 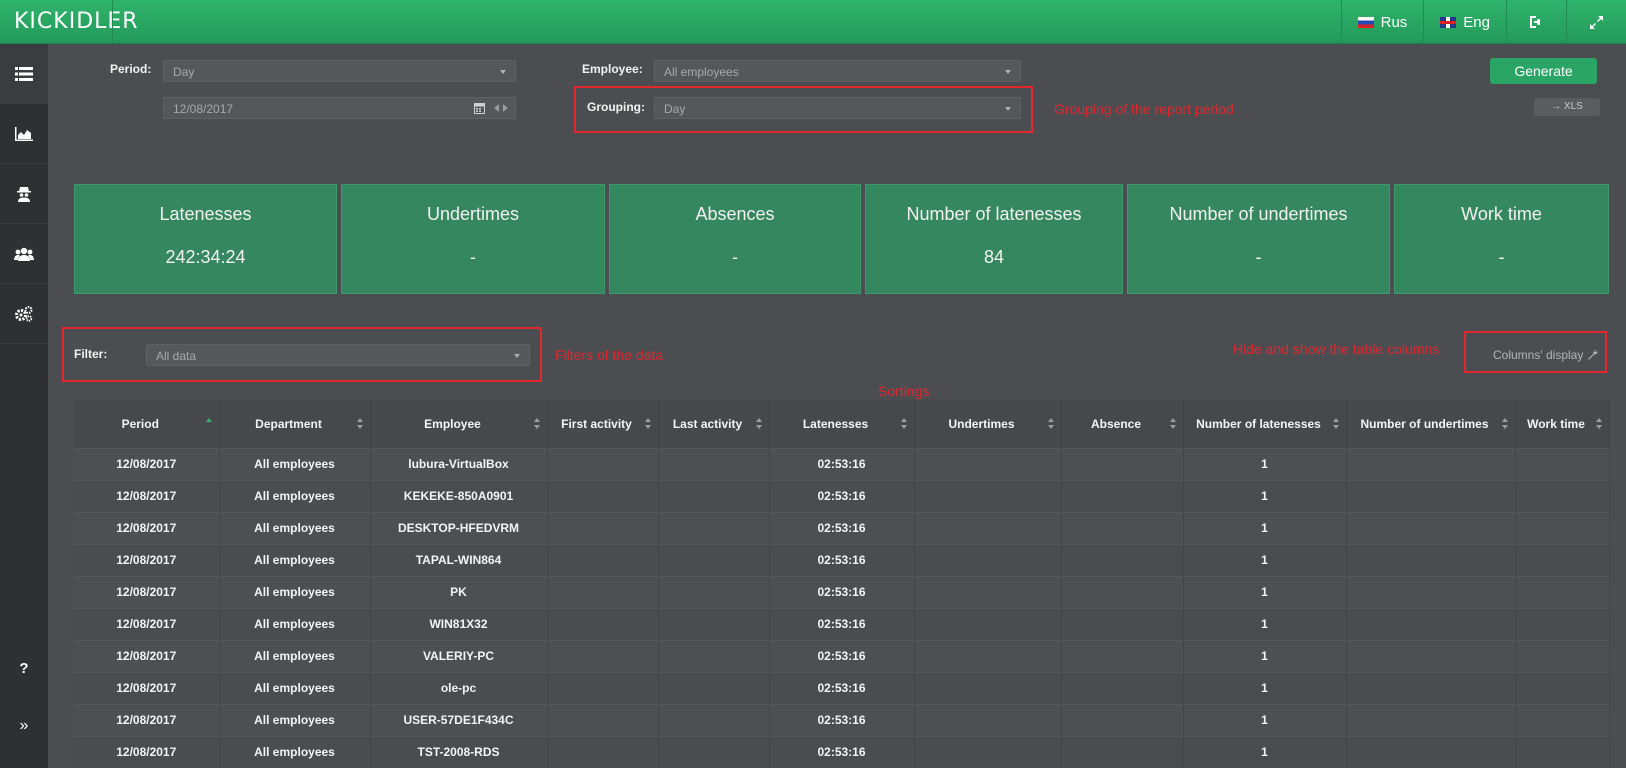 What do you see at coordinates (842, 591) in the screenshot?
I see `table-row: 12/08/2017 All employees PK 02:53:16 1` at bounding box center [842, 591].